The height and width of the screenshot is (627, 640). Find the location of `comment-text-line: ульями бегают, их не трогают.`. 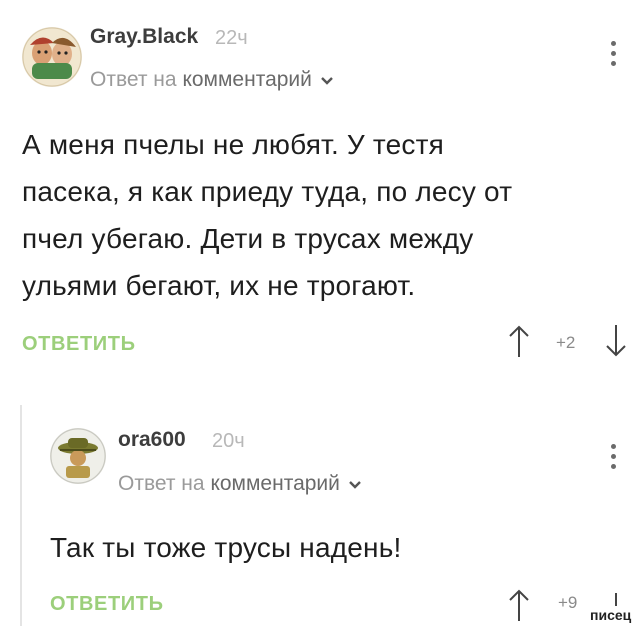

comment-text-line: ульями бегают, их не трогают. is located at coordinates (219, 285).